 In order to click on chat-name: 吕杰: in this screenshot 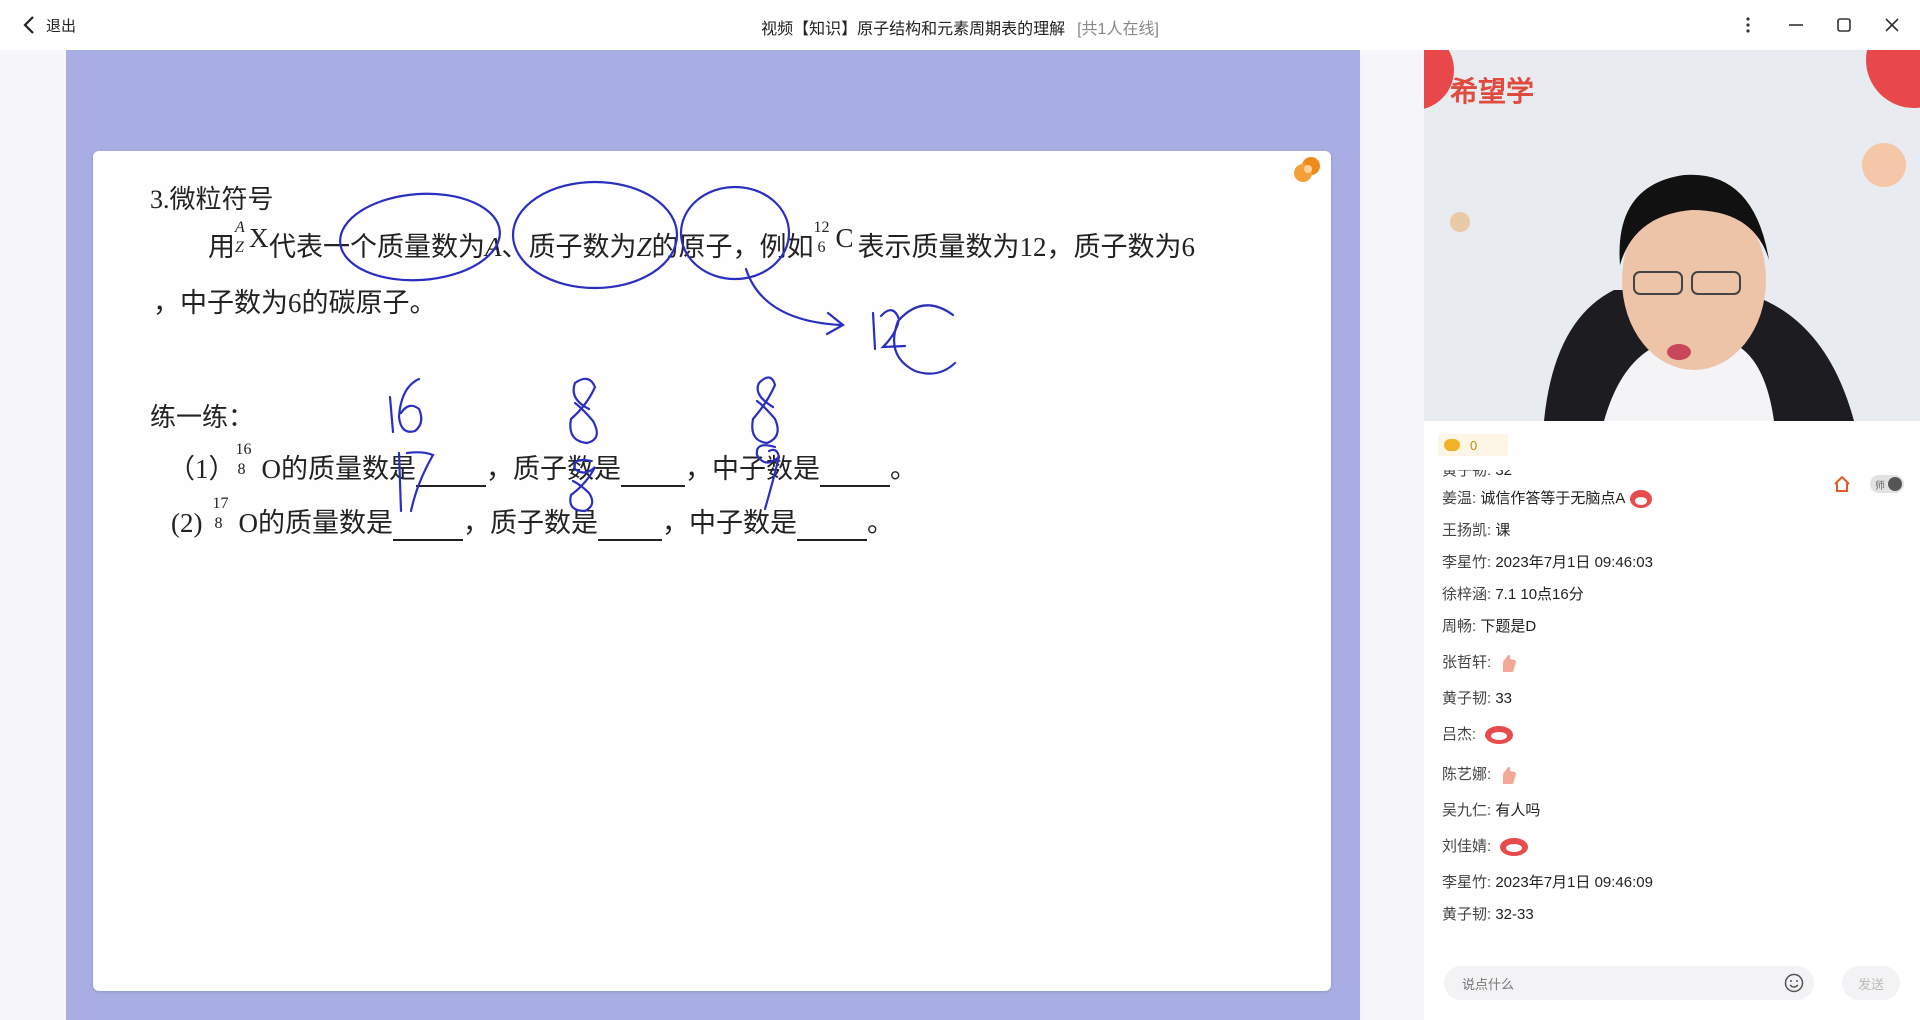, I will do `click(1459, 734)`.